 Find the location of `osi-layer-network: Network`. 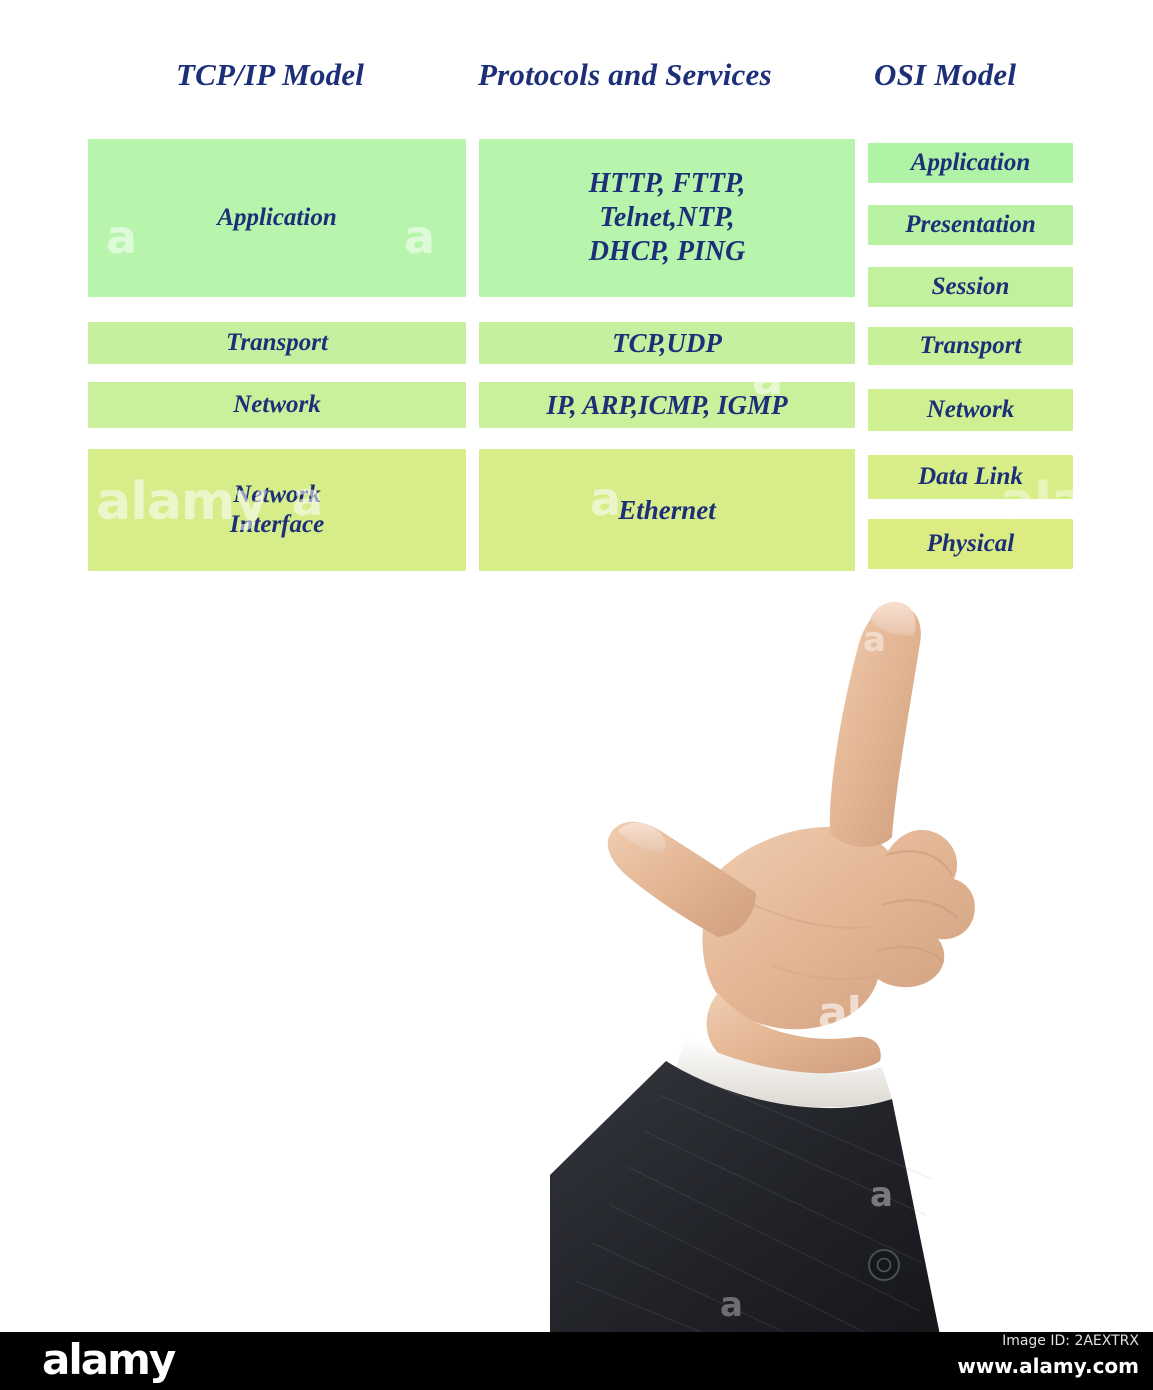

osi-layer-network: Network is located at coordinates (970, 410).